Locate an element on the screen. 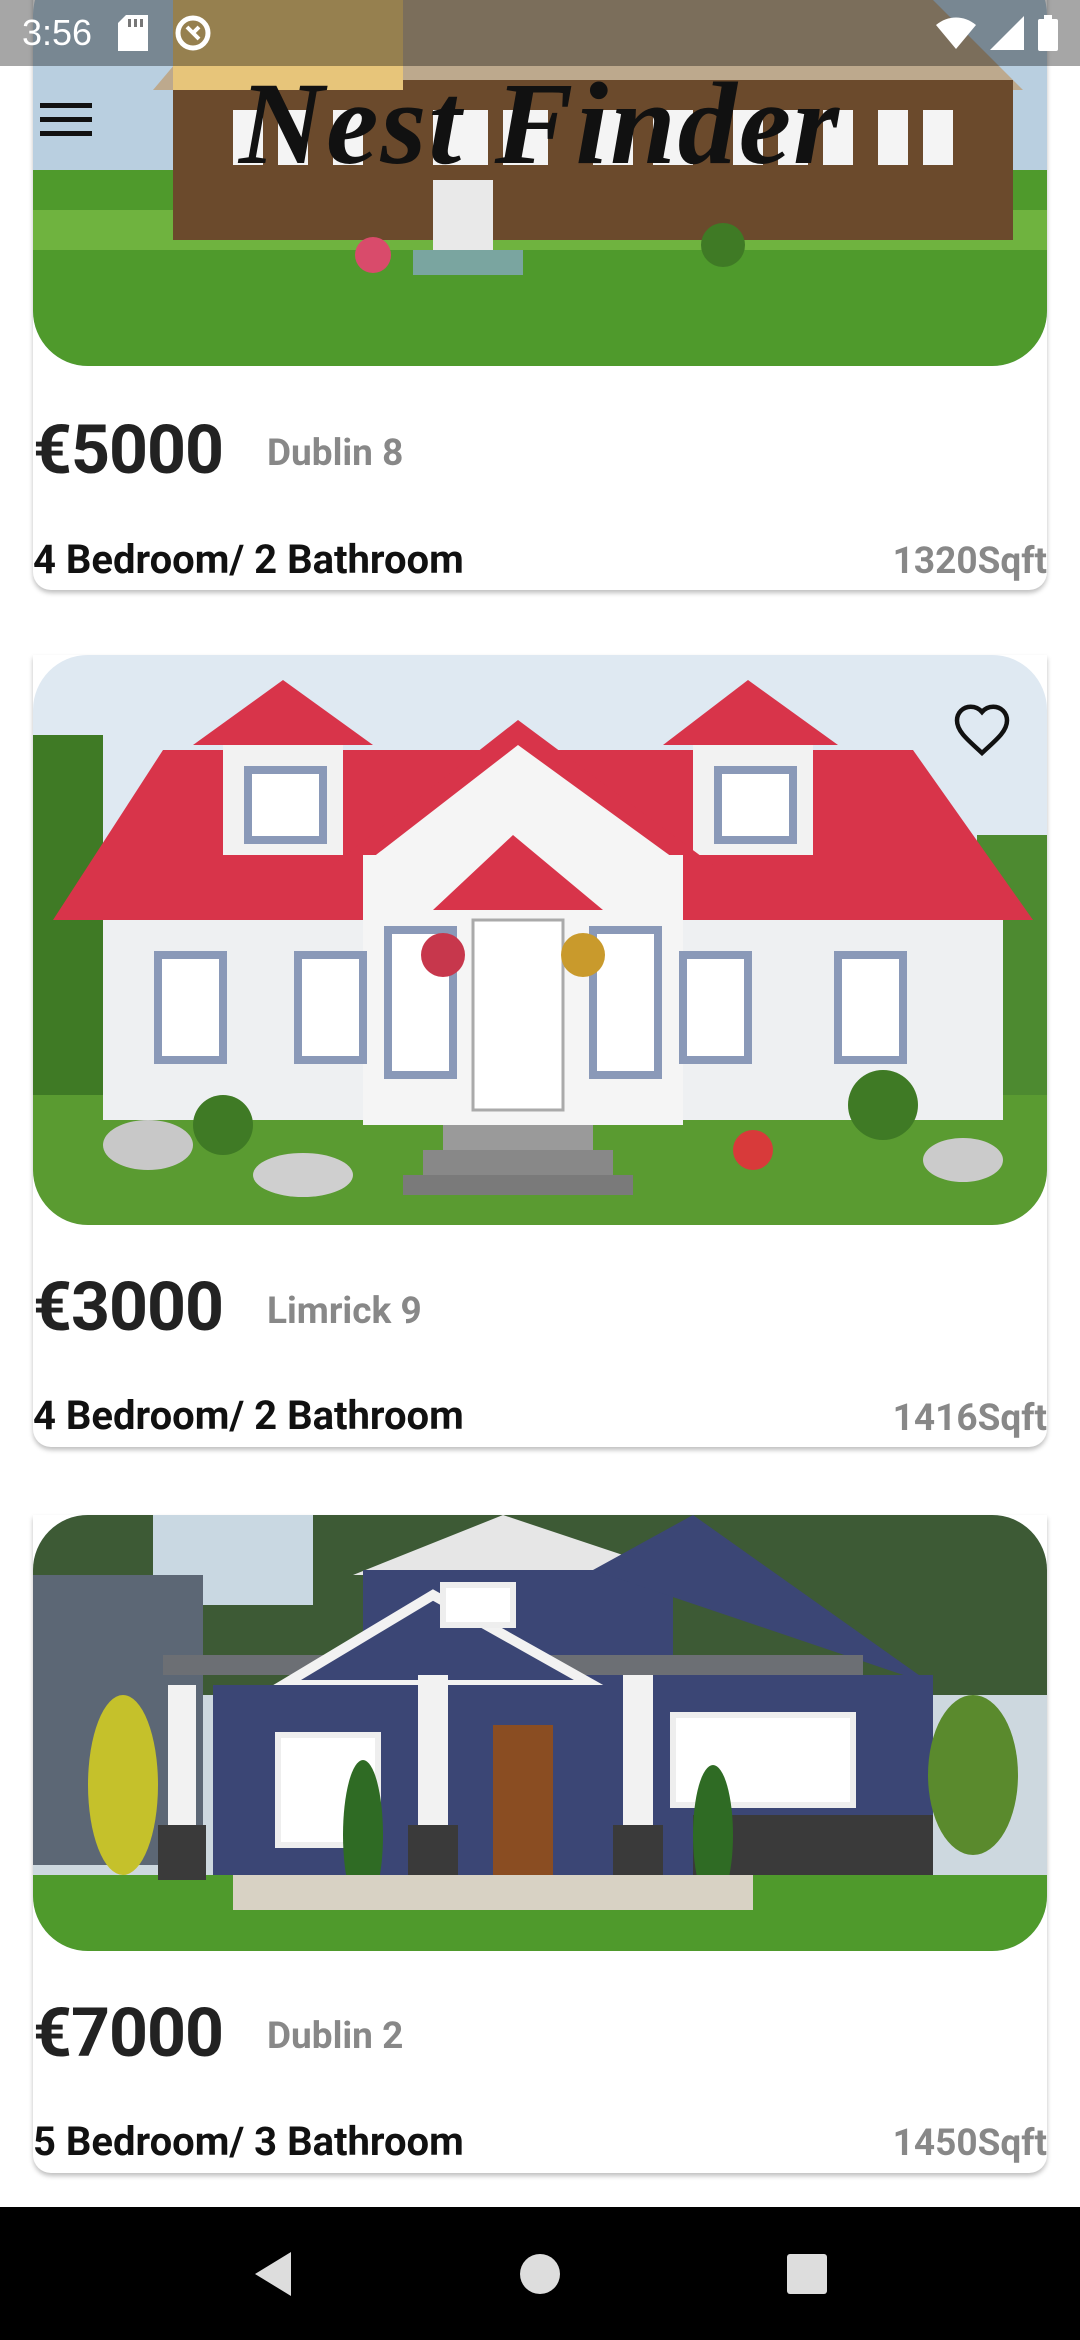 The height and width of the screenshot is (2340, 1080). listing-area: 1320Sqft is located at coordinates (969, 561).